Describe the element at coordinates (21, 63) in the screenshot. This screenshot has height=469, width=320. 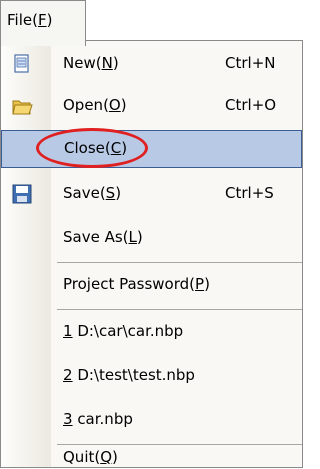
I see `new-document-icon` at that location.